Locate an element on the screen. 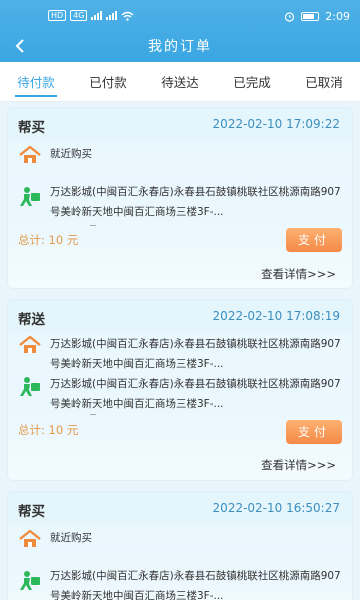 This screenshot has height=600, width=360. clock: 2:09 is located at coordinates (337, 16).